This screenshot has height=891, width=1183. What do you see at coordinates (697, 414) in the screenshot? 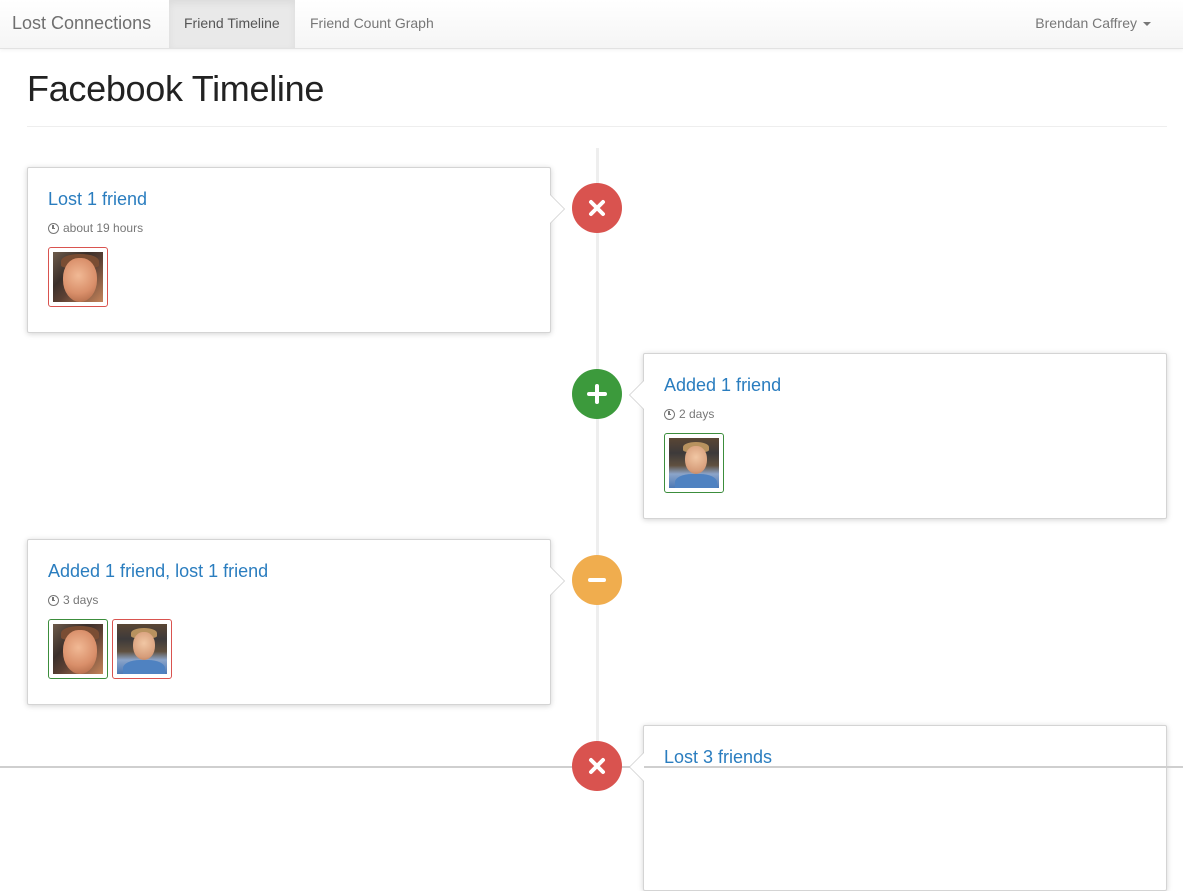
I see `event-time-text: 2 days` at bounding box center [697, 414].